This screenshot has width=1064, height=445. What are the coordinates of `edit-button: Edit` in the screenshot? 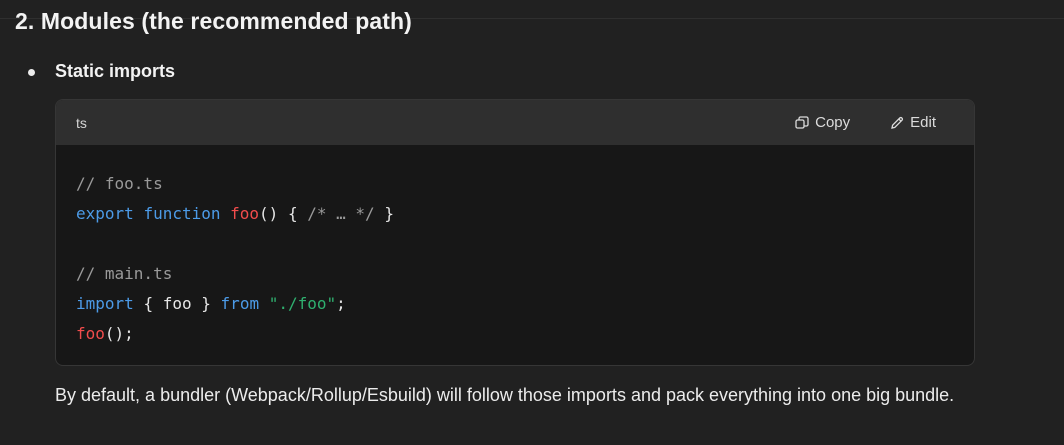 It's located at (913, 122).